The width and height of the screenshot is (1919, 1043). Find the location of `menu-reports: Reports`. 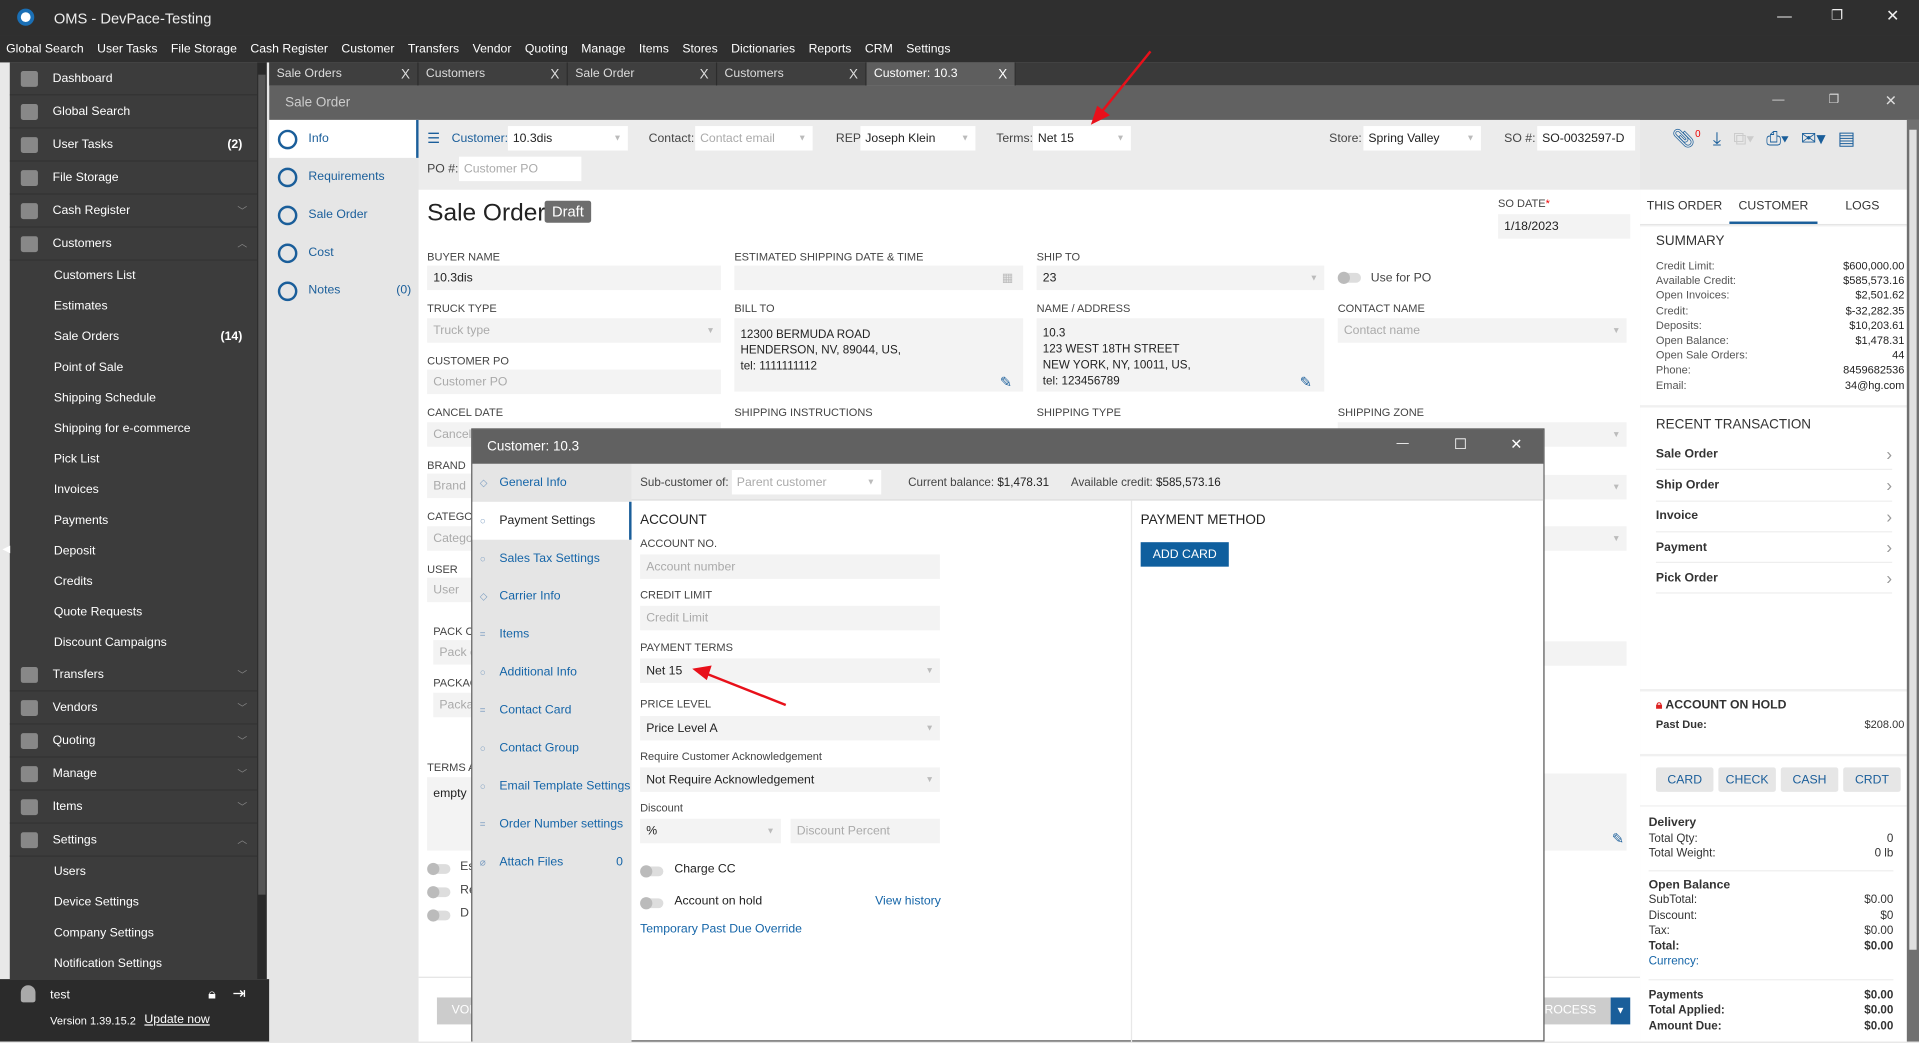

menu-reports: Reports is located at coordinates (830, 48).